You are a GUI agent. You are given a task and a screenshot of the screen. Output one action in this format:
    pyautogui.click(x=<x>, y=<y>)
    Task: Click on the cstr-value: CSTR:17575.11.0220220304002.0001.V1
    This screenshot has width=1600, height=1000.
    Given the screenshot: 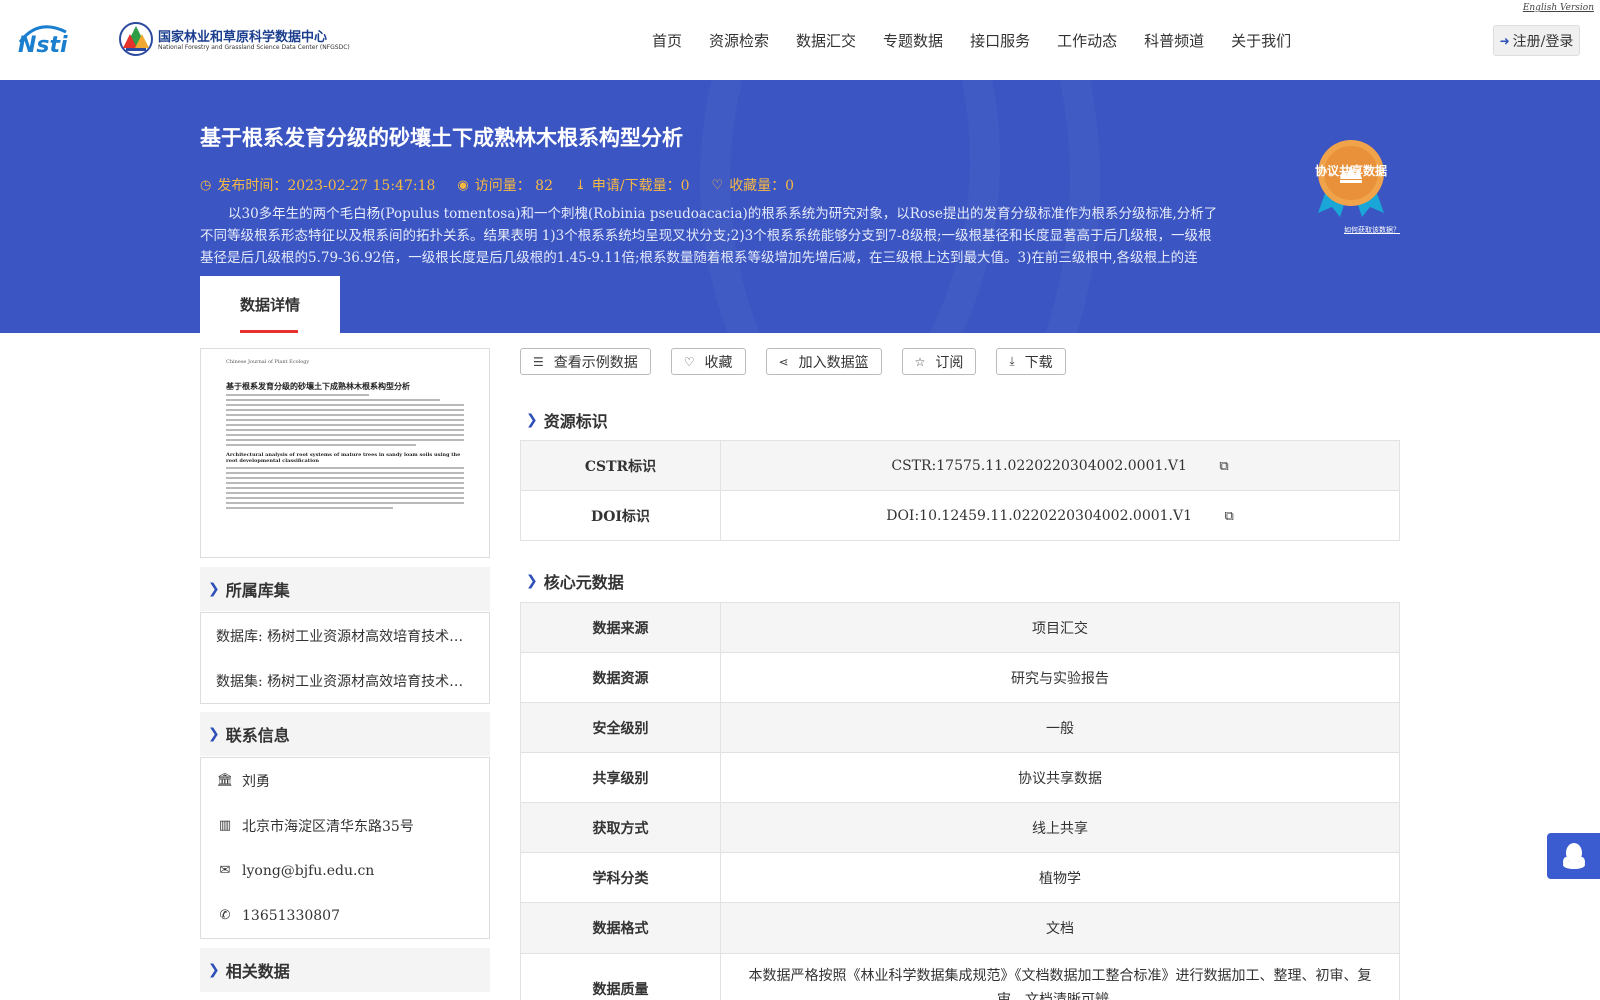 What is the action you would take?
    pyautogui.click(x=1039, y=465)
    